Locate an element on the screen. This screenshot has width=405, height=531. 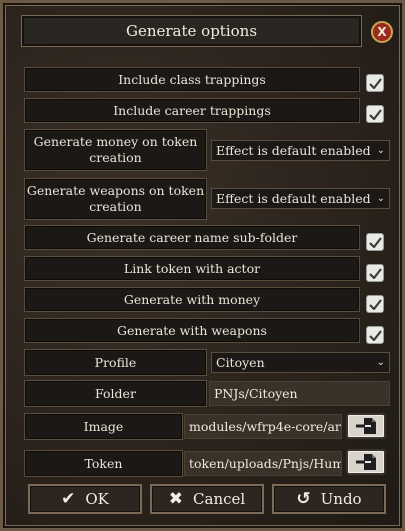
check-icon: ✔ is located at coordinates (68, 499).